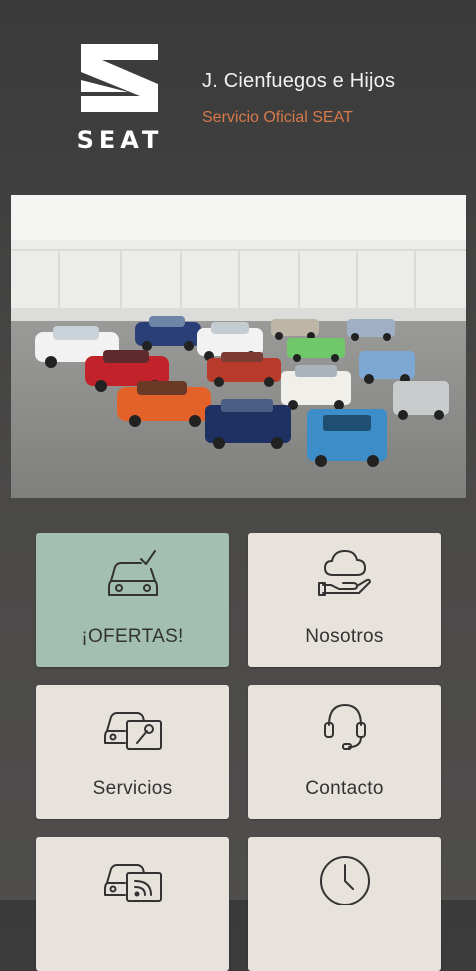 The image size is (476, 971). What do you see at coordinates (120, 97) in the screenshot?
I see `seat-logo: SEAT` at bounding box center [120, 97].